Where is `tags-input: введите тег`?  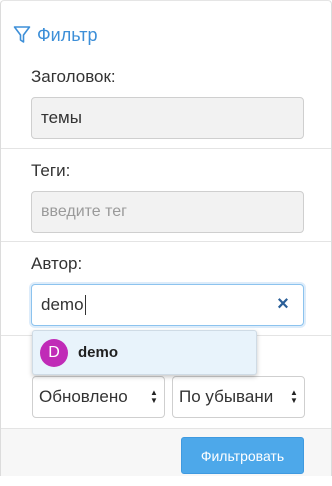 tags-input: введите тег is located at coordinates (167, 212).